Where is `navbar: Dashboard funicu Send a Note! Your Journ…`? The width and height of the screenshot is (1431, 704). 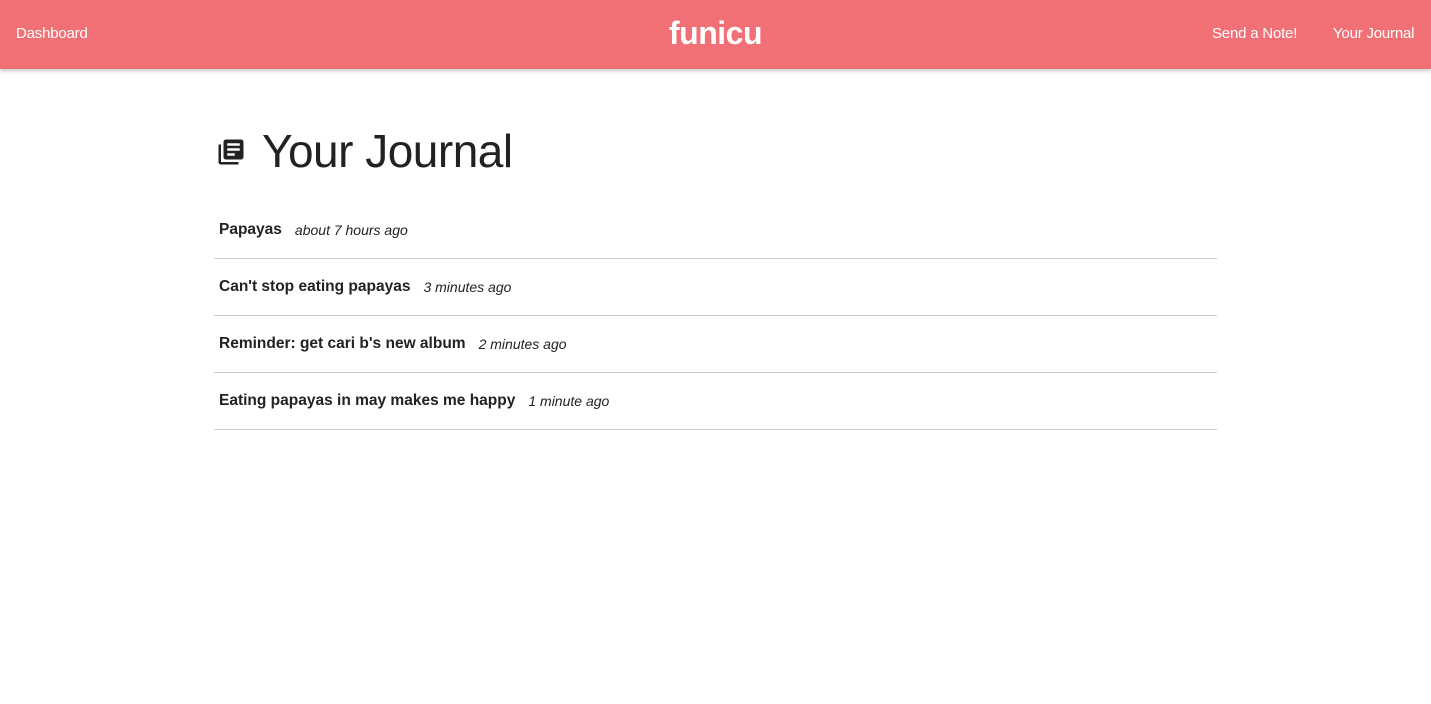
navbar: Dashboard funicu Send a Note! Your Journ… is located at coordinates (715, 34).